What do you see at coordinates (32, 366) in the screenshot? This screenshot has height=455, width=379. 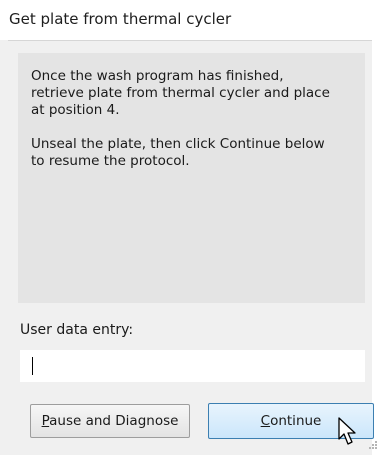 I see `text-caret` at bounding box center [32, 366].